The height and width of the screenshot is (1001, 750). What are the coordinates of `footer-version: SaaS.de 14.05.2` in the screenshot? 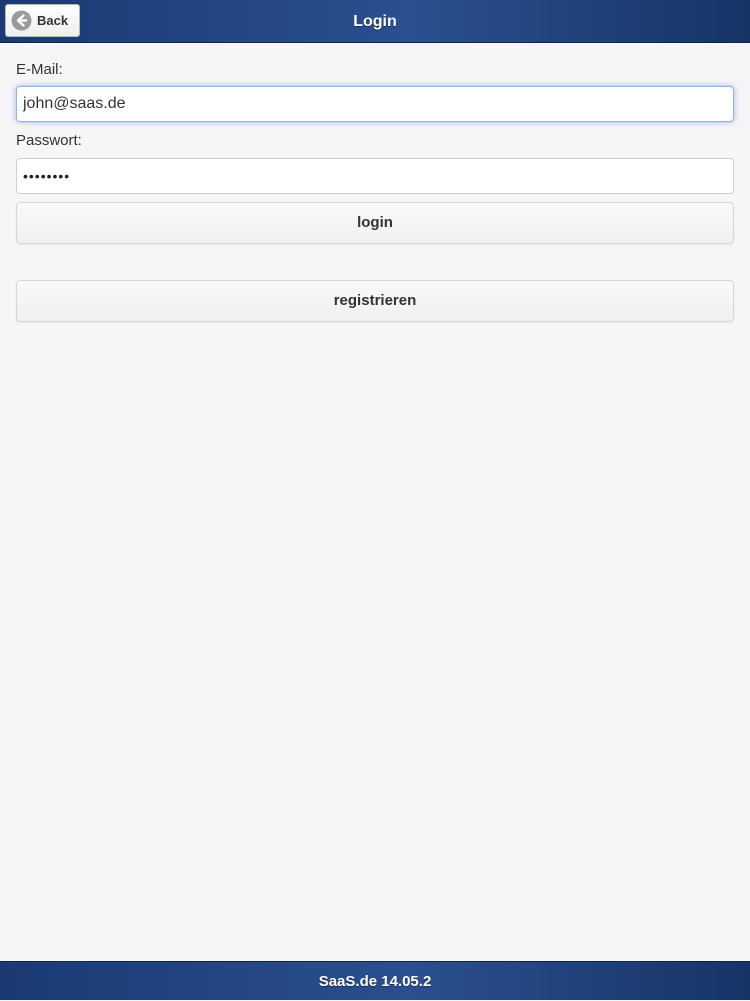 It's located at (375, 980).